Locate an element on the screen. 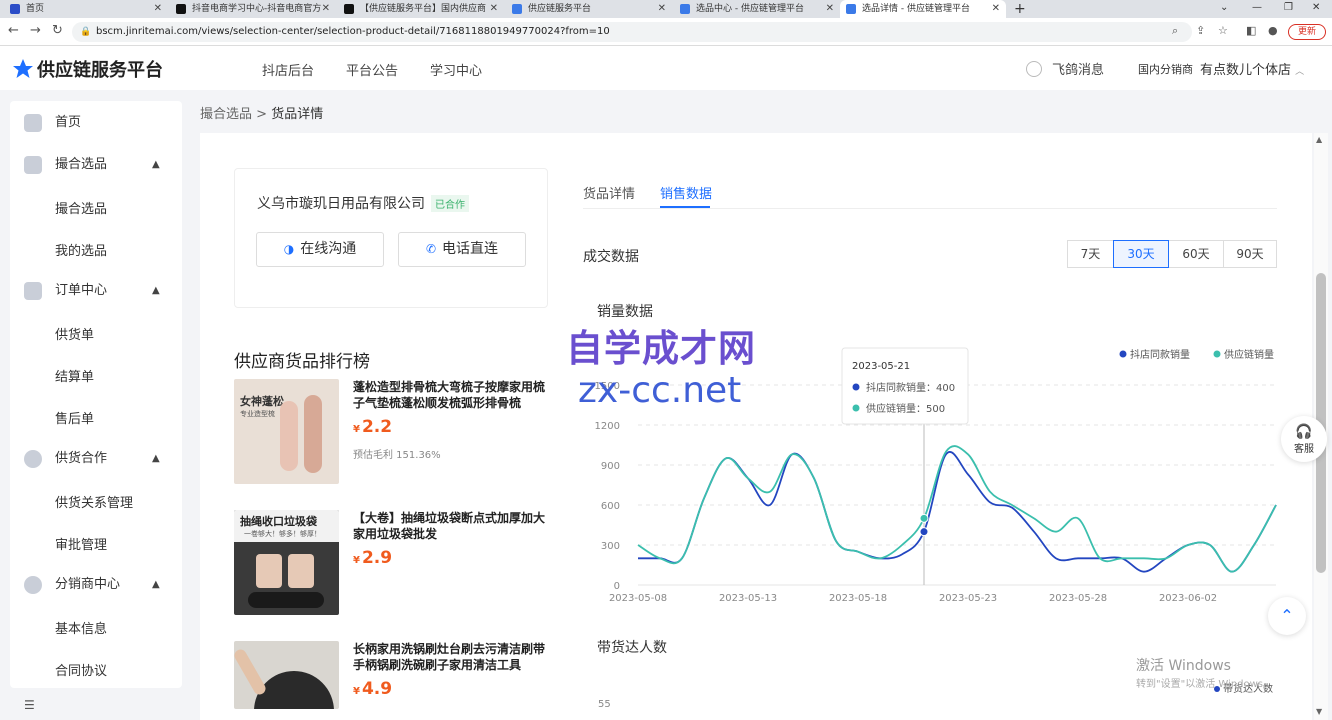  browser-tab: 【供应链服务平台】国内供应商 ✕ is located at coordinates (421, 9).